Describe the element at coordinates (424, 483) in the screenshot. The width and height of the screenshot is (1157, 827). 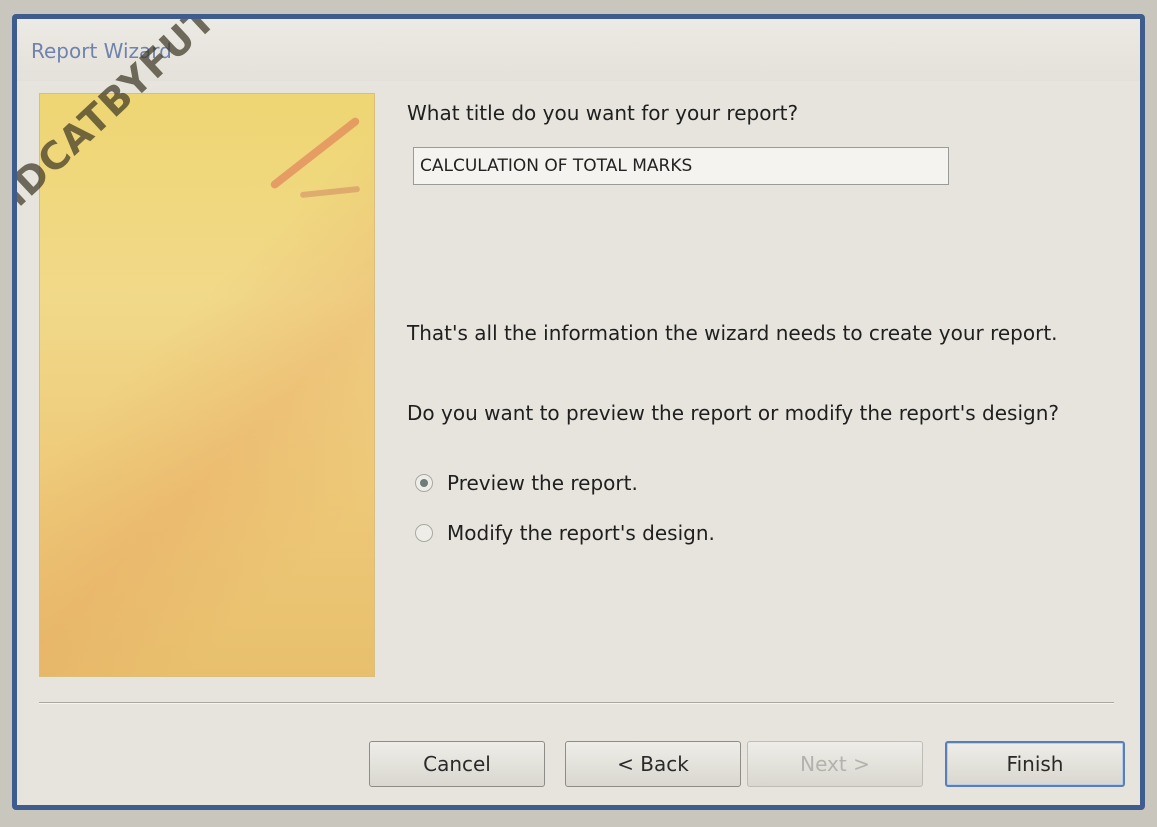
I see `preview-radio-button` at that location.